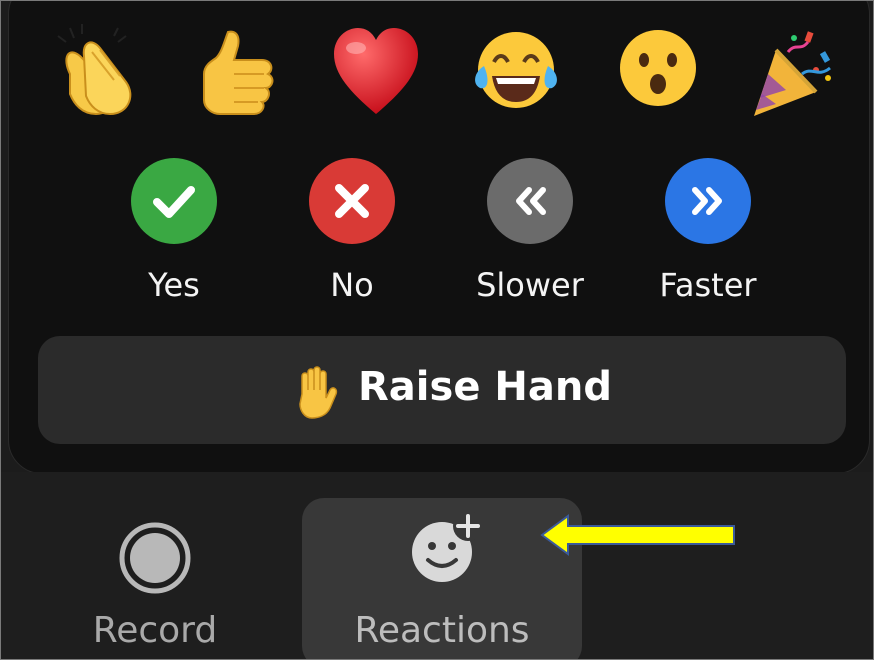 The width and height of the screenshot is (874, 660). I want to click on raised-hand-icon, so click(318, 392).